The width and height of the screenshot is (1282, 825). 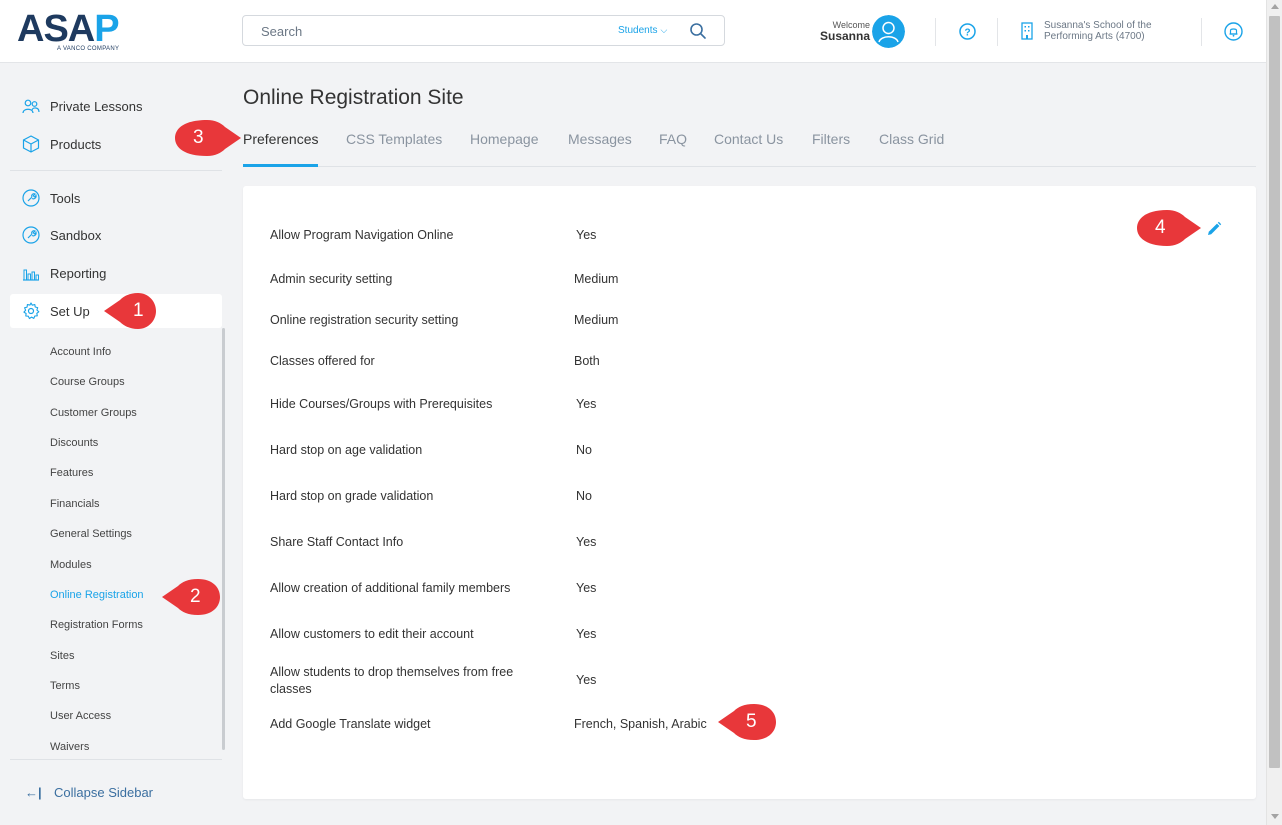 I want to click on sidebar-subitem-account-info: Account Info, so click(x=80, y=352).